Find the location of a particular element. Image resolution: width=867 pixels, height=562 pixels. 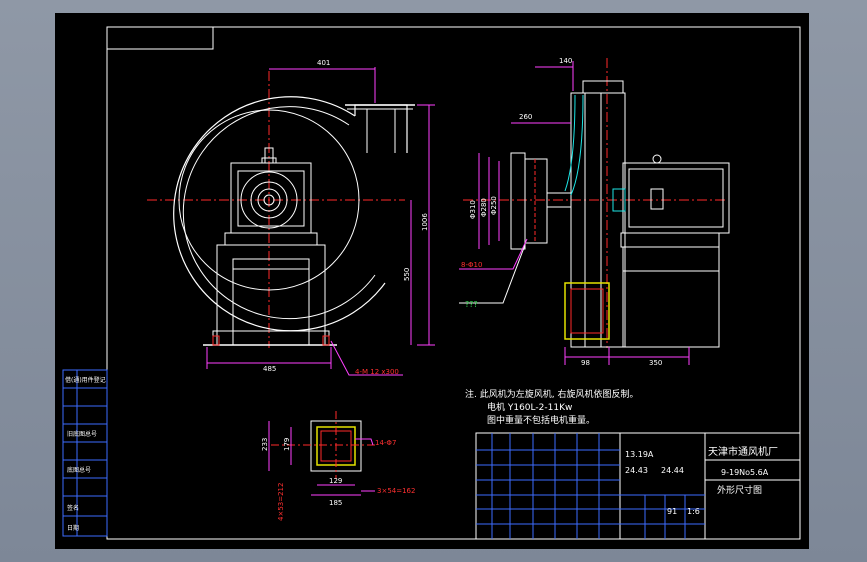

title-scale: 1:6 is located at coordinates (693, 511).